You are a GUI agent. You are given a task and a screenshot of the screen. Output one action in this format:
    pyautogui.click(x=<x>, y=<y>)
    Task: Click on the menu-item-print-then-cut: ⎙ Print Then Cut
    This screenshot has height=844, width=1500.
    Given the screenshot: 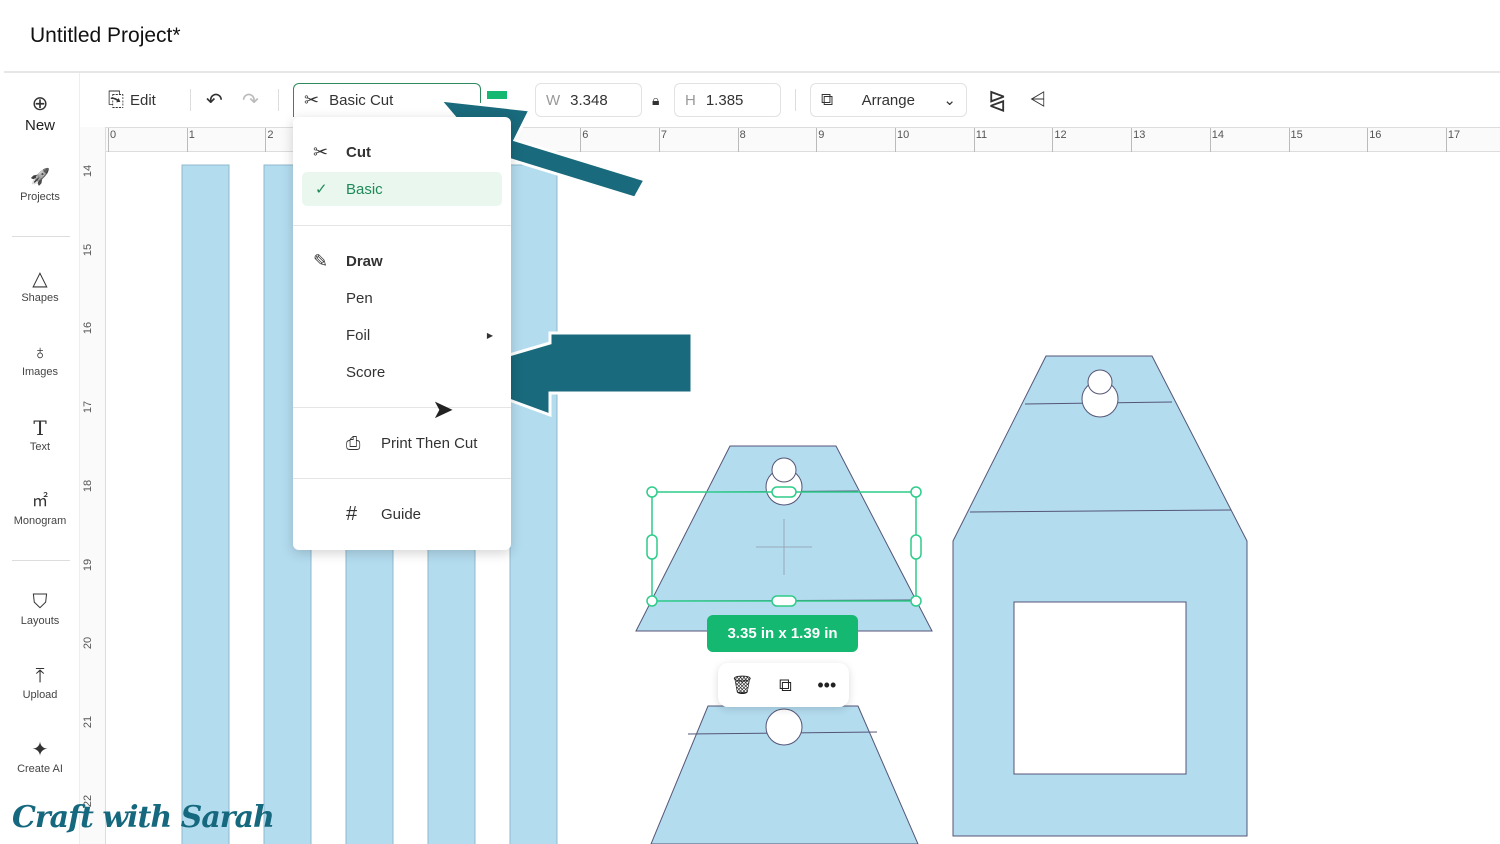 What is the action you would take?
    pyautogui.click(x=402, y=443)
    